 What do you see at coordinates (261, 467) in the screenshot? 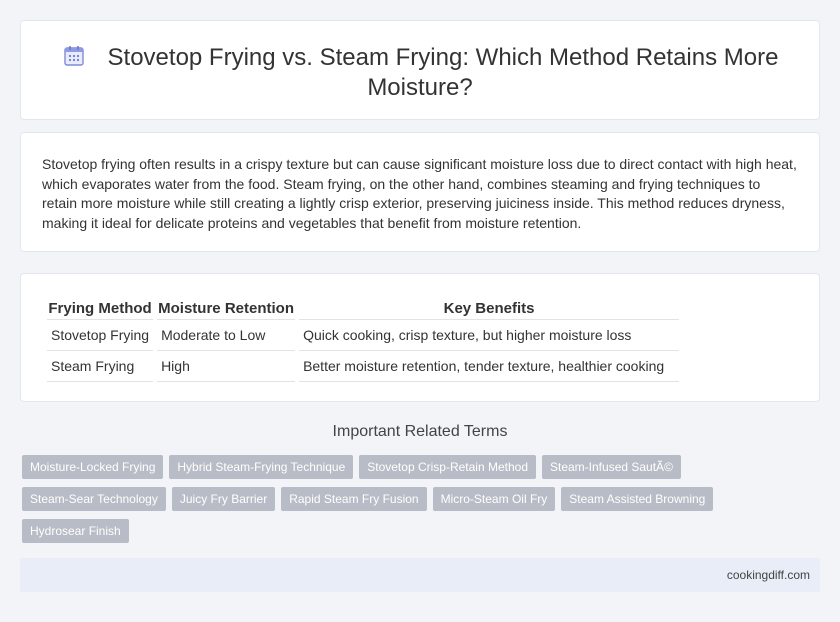
I see `related-term-tag: Hybrid Steam-Frying Technique` at bounding box center [261, 467].